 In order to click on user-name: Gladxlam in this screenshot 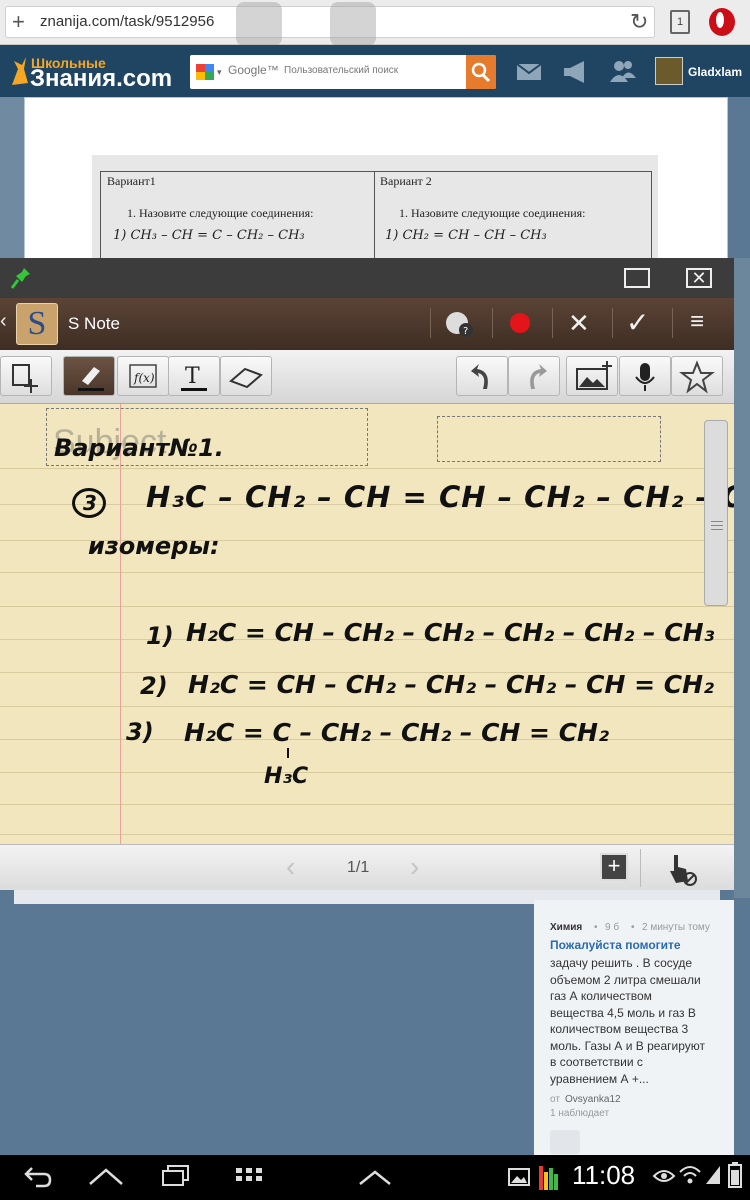, I will do `click(715, 72)`.